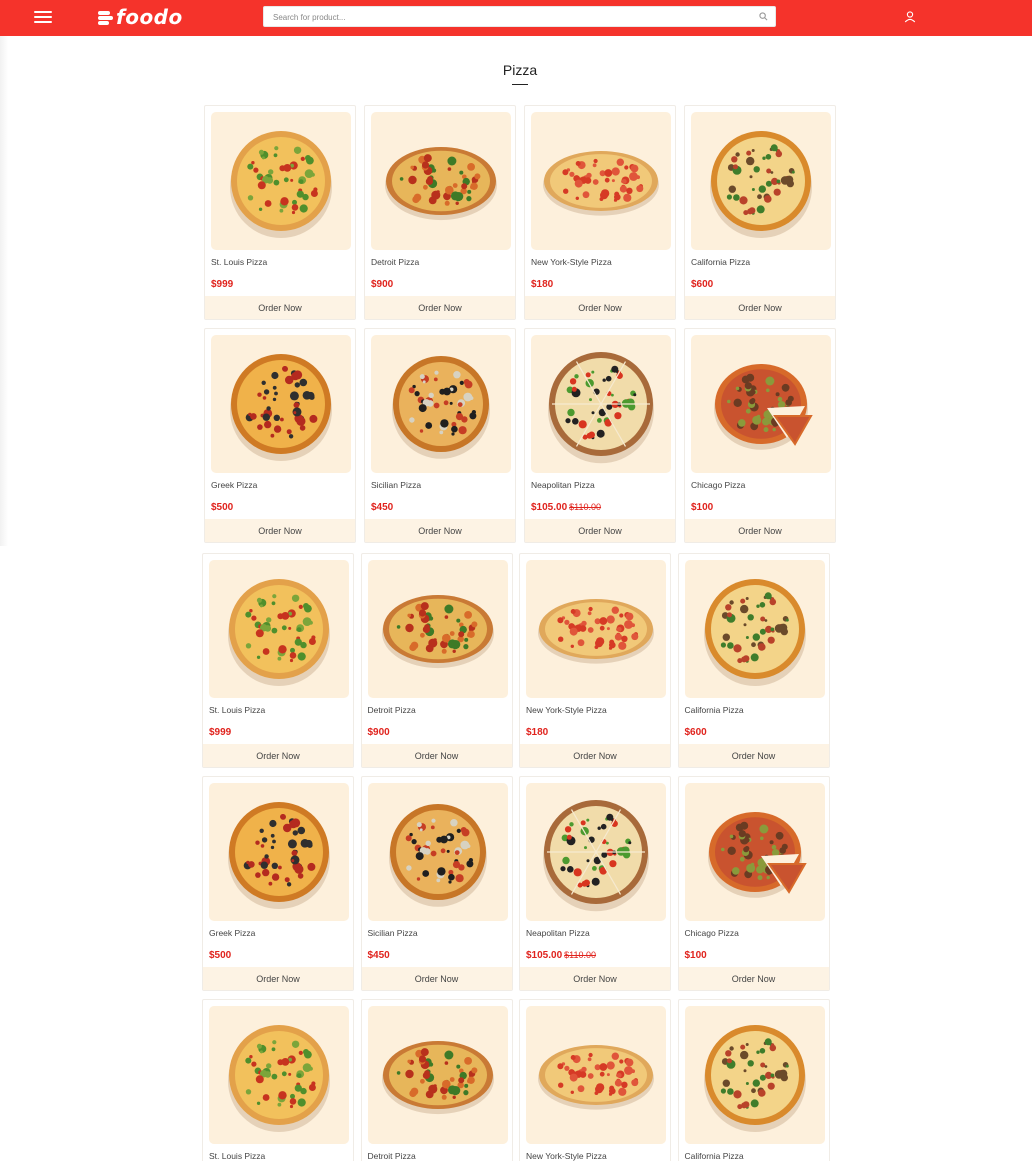 Image resolution: width=1032 pixels, height=1161 pixels. I want to click on search-box, so click(519, 16).